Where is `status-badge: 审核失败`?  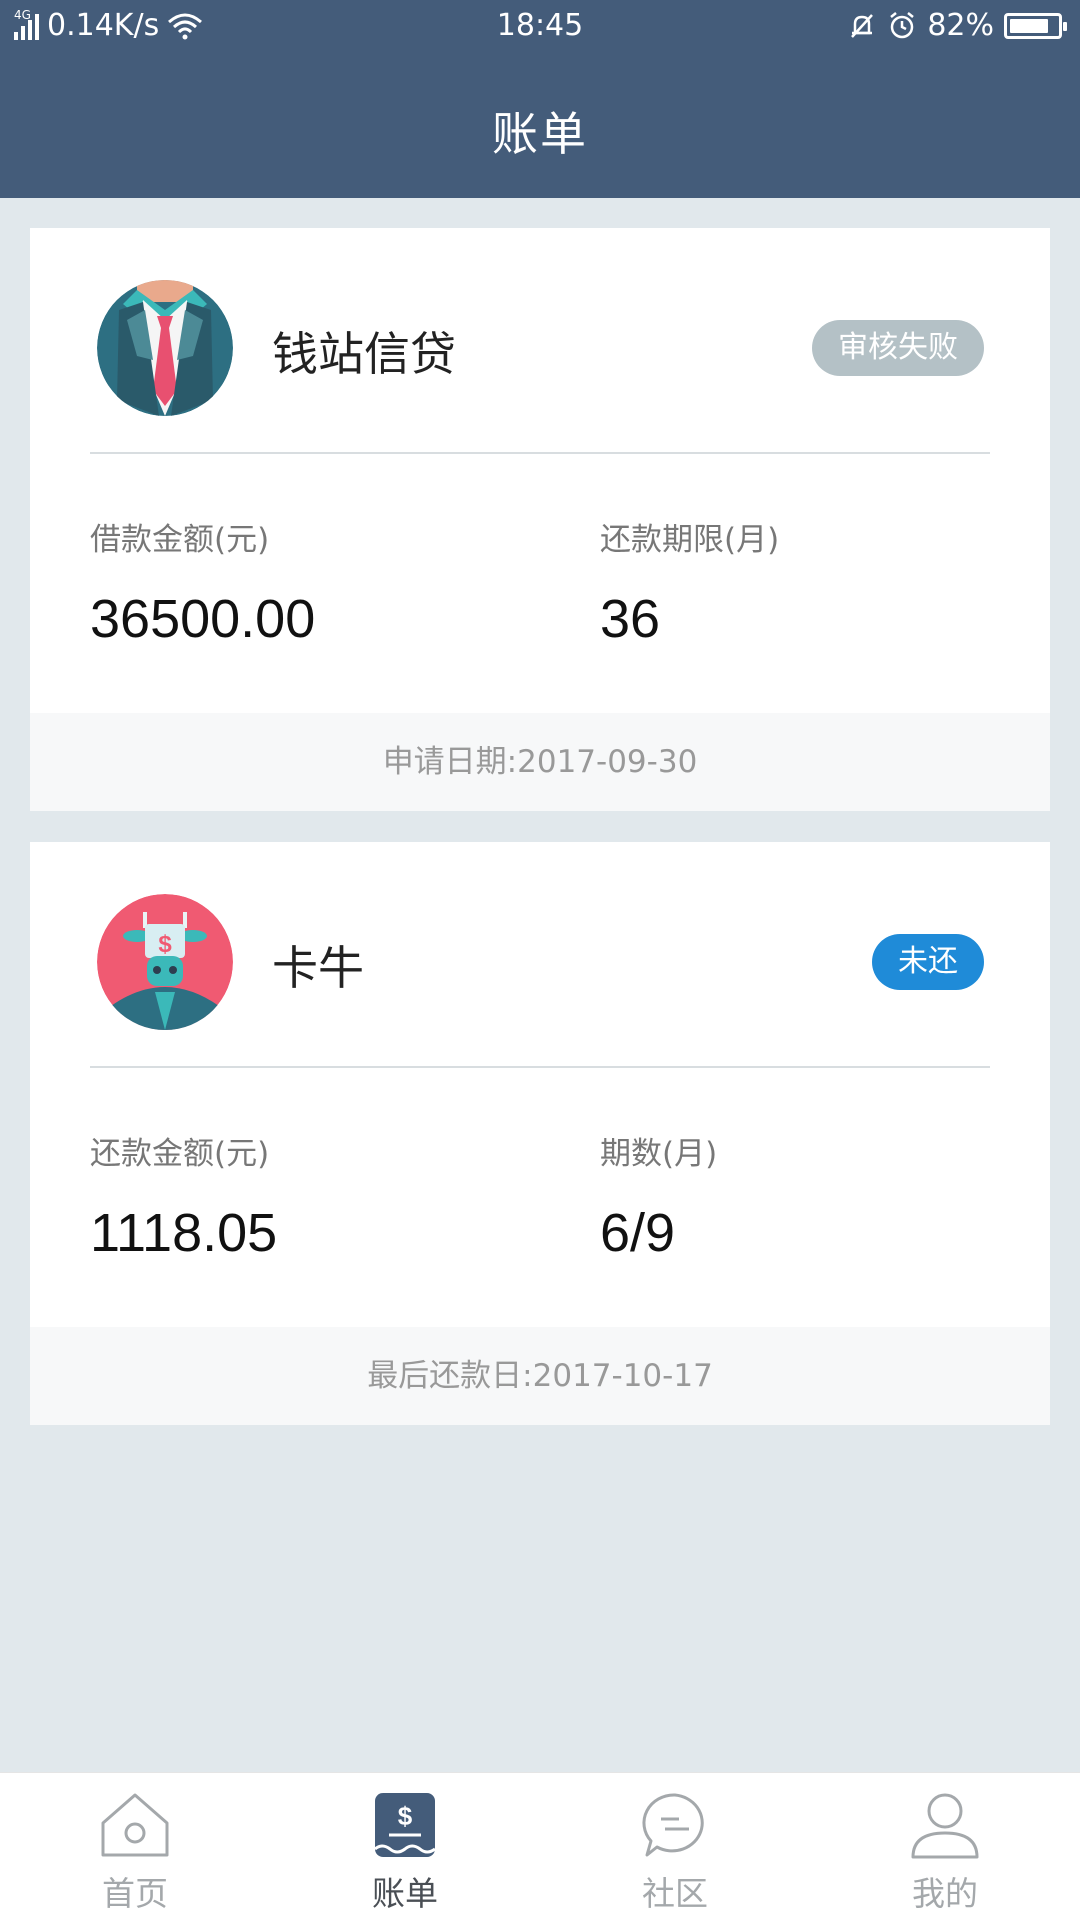
status-badge: 审核失败 is located at coordinates (898, 348).